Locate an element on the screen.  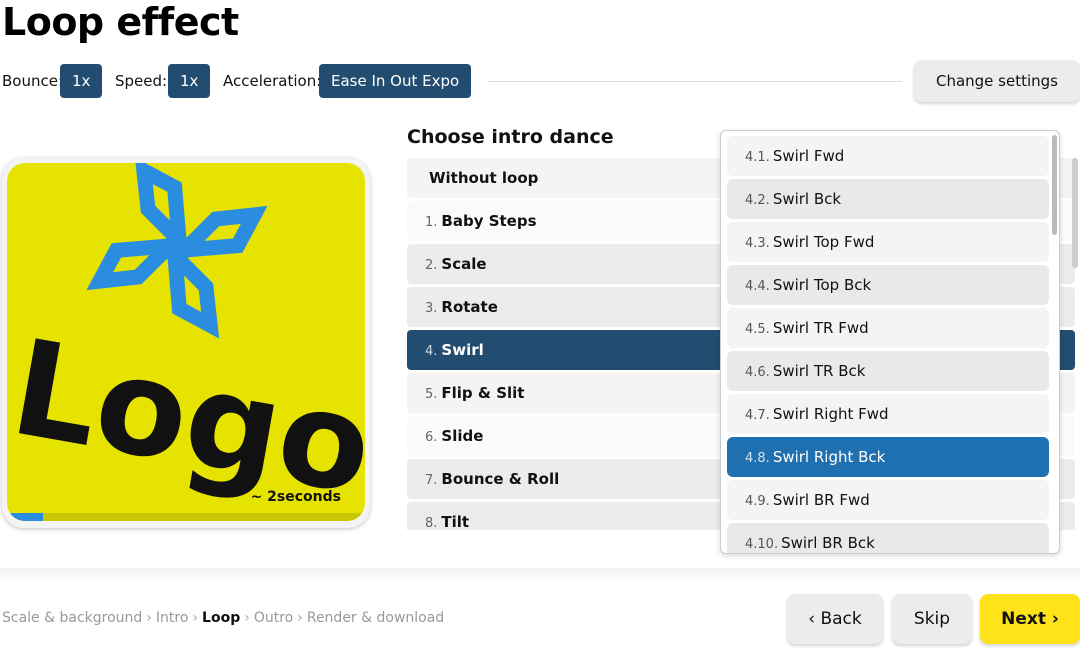
dance-item-label: Bounce & Roll is located at coordinates (500, 479).